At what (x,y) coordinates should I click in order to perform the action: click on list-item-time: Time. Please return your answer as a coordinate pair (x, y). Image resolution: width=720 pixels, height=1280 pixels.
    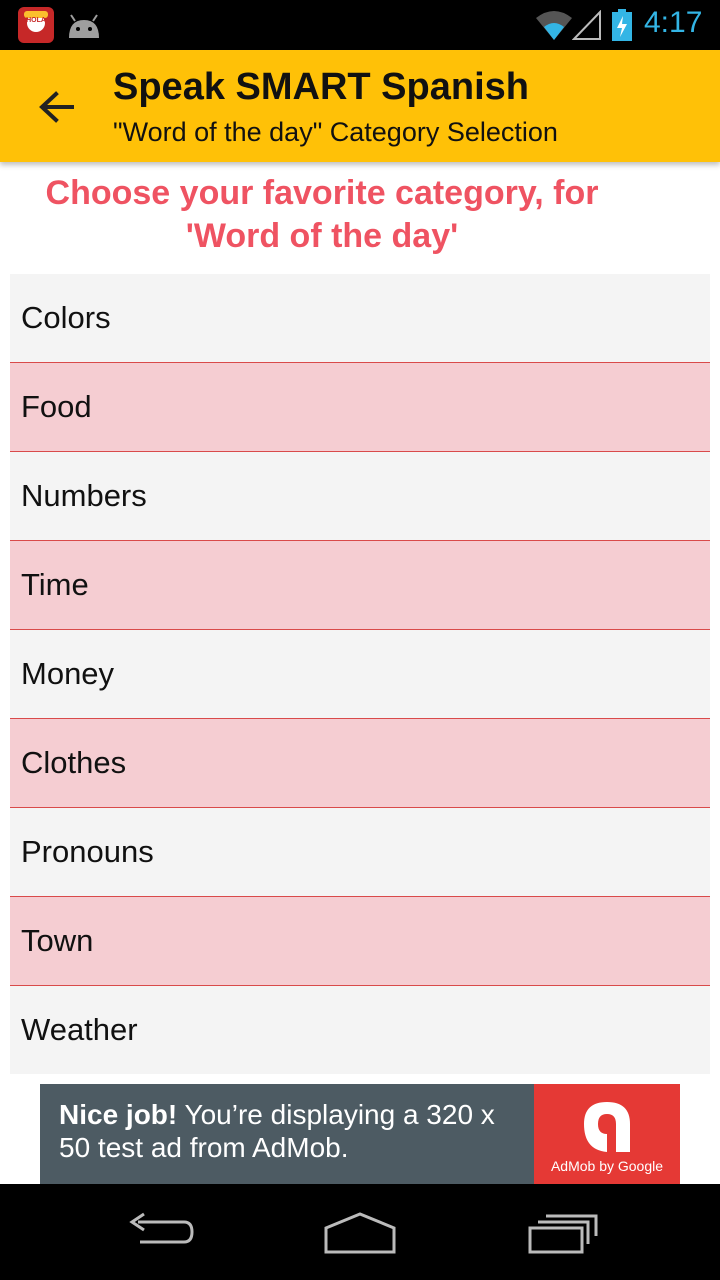
    Looking at the image, I should click on (360, 585).